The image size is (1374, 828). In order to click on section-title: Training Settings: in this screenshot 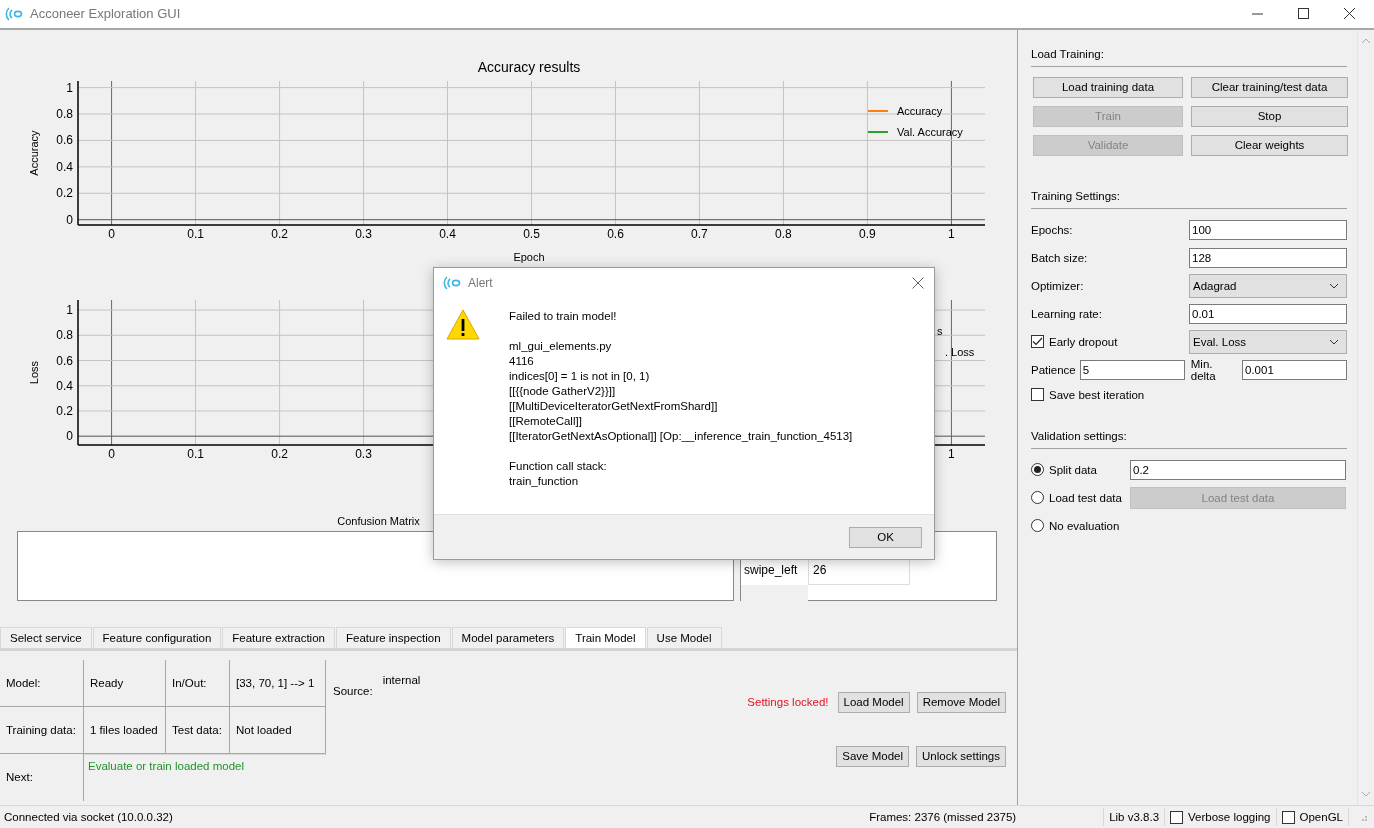, I will do `click(1076, 196)`.